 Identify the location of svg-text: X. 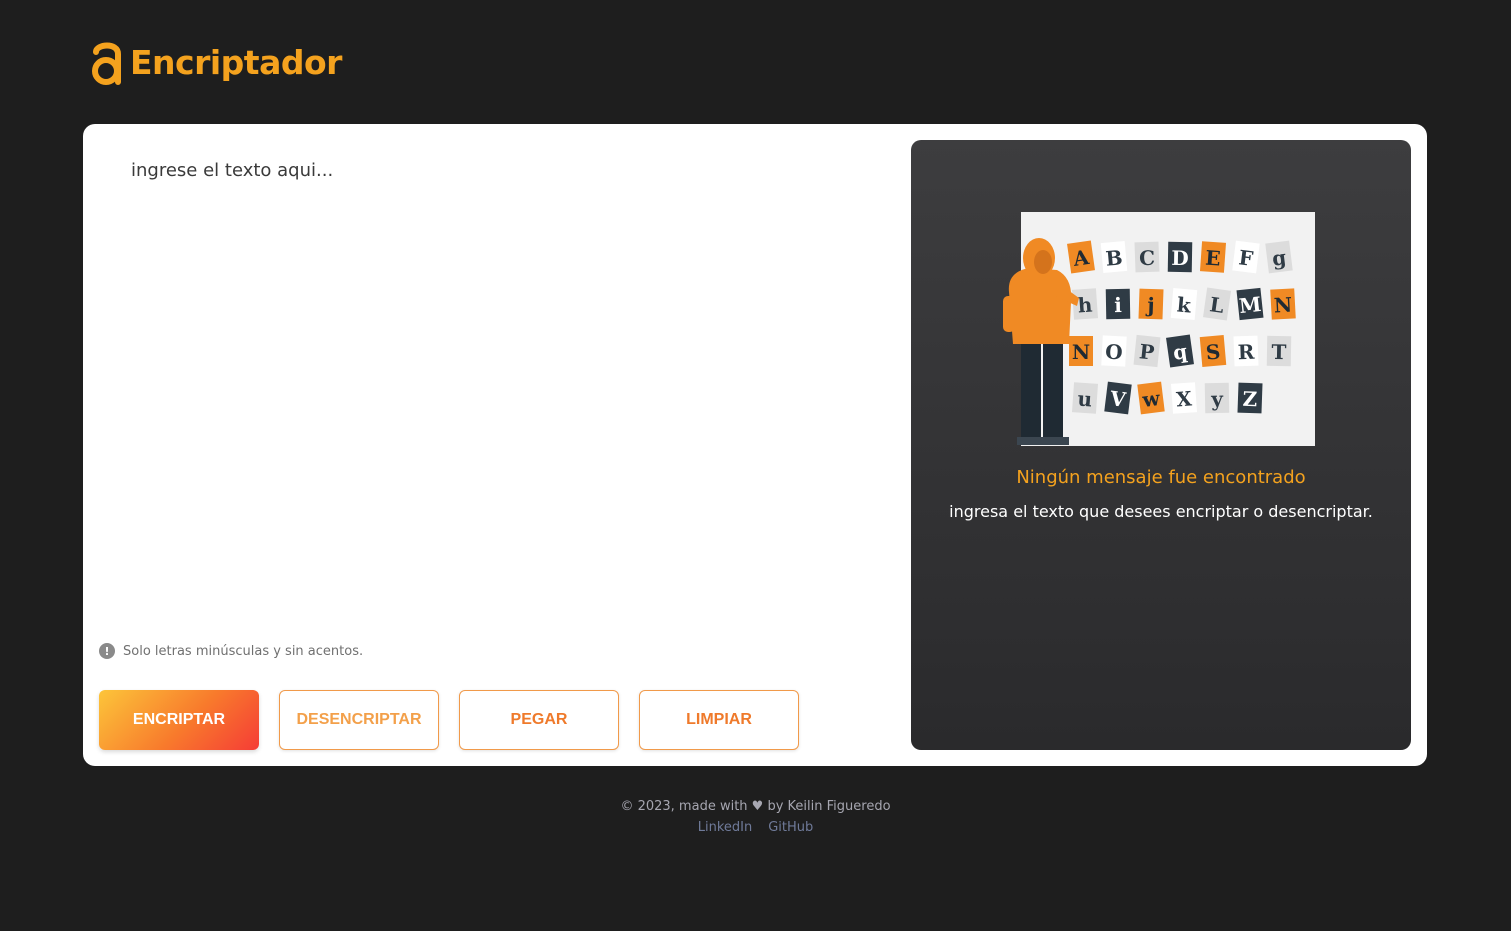
(1184, 398).